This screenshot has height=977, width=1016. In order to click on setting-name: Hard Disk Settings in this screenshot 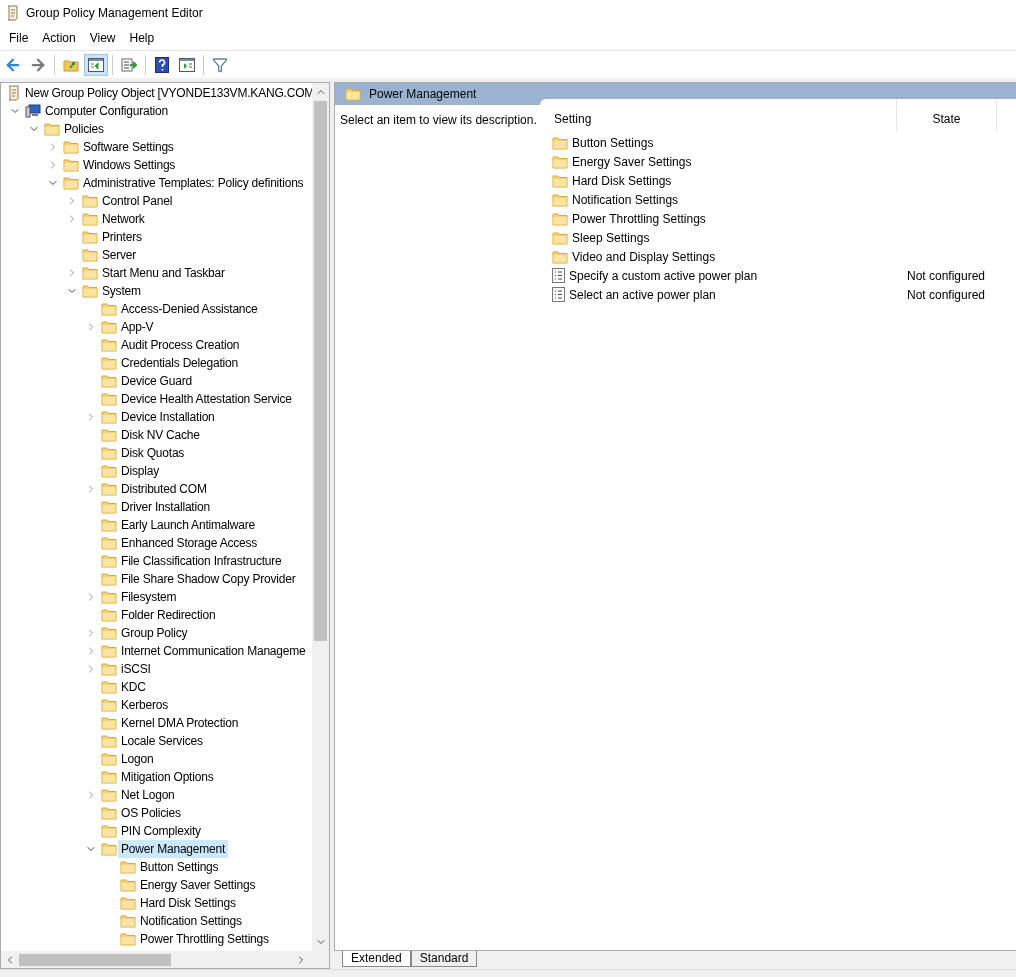, I will do `click(622, 180)`.